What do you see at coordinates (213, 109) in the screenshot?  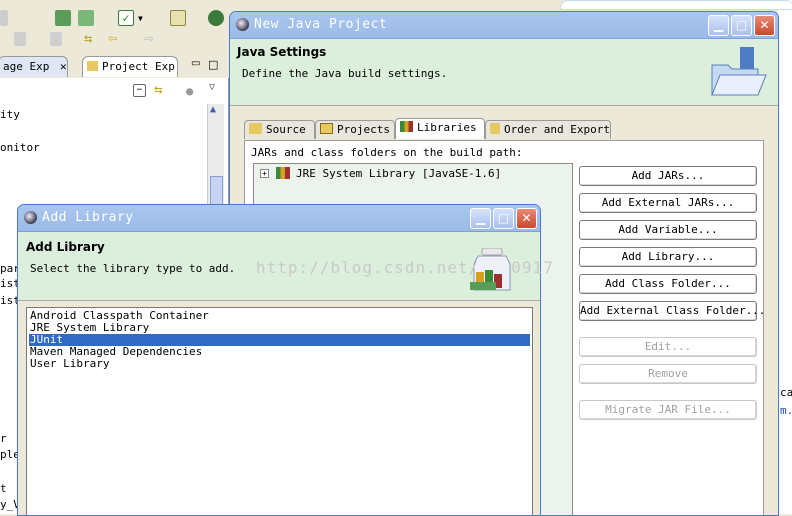 I see `scroll-up-icon: ▲` at bounding box center [213, 109].